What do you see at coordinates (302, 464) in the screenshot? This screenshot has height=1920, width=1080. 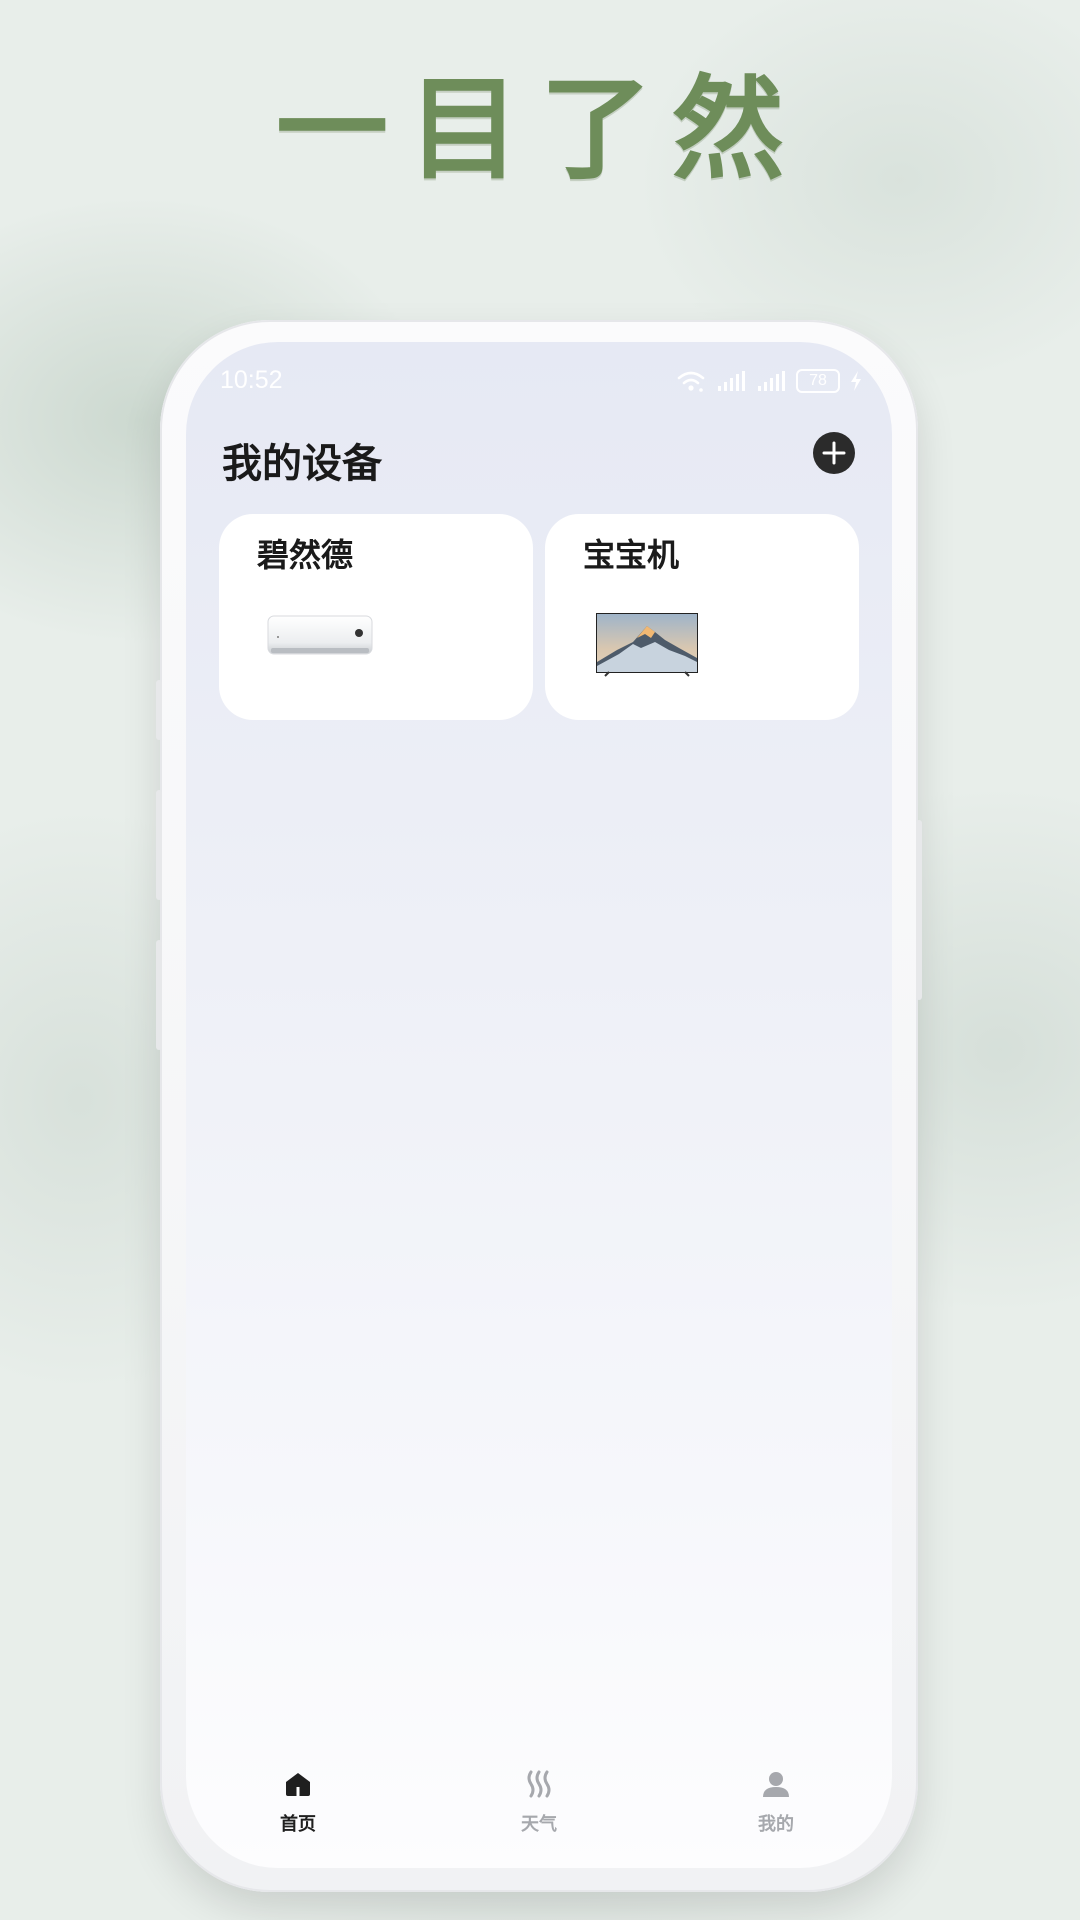 I see `page-title: 我的设备` at bounding box center [302, 464].